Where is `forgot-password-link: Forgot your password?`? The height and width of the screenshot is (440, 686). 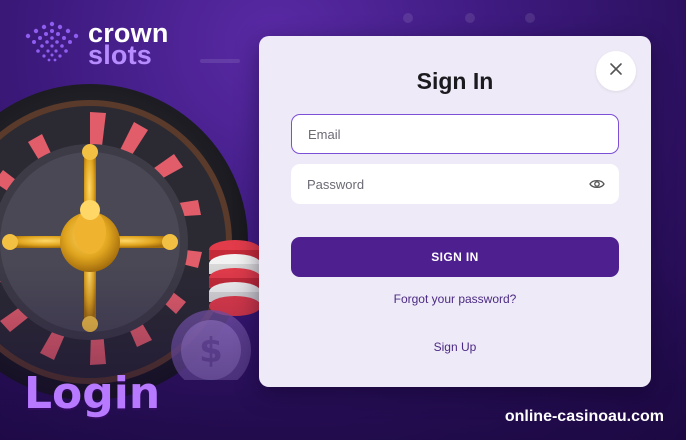 forgot-password-link: Forgot your password? is located at coordinates (455, 299).